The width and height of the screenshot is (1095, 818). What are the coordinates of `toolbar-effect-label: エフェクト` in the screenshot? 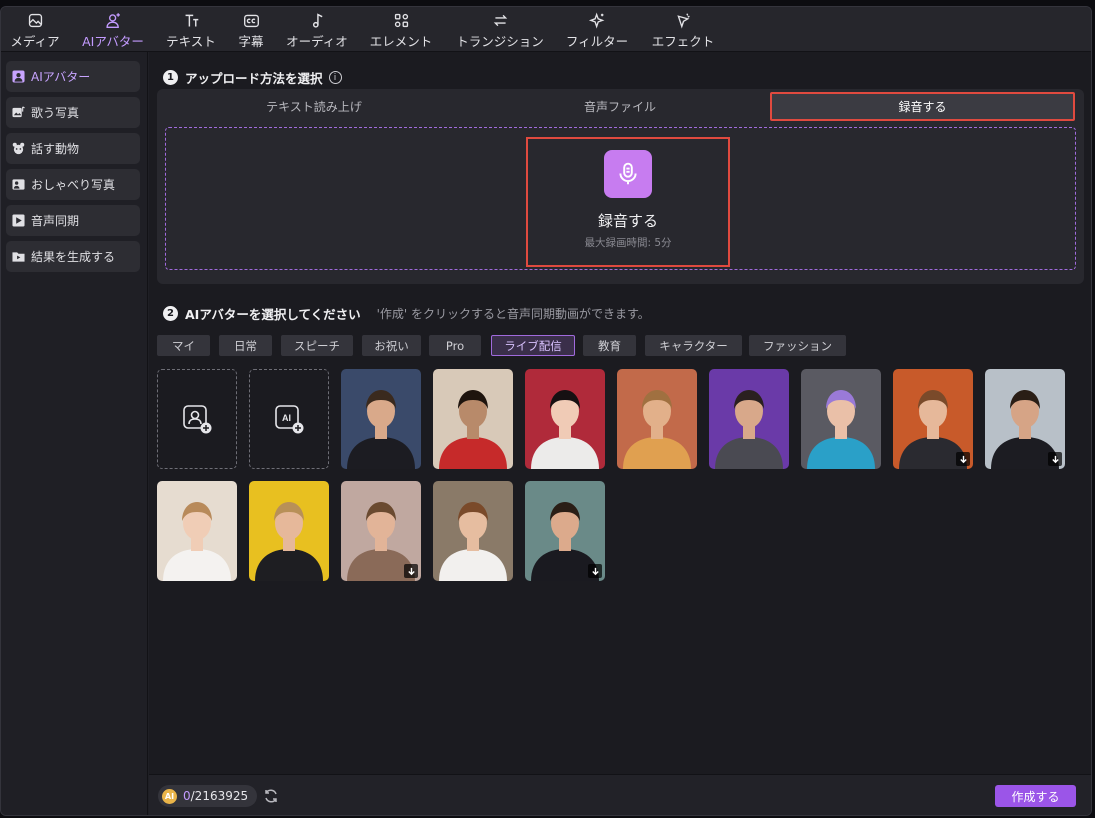 It's located at (683, 41).